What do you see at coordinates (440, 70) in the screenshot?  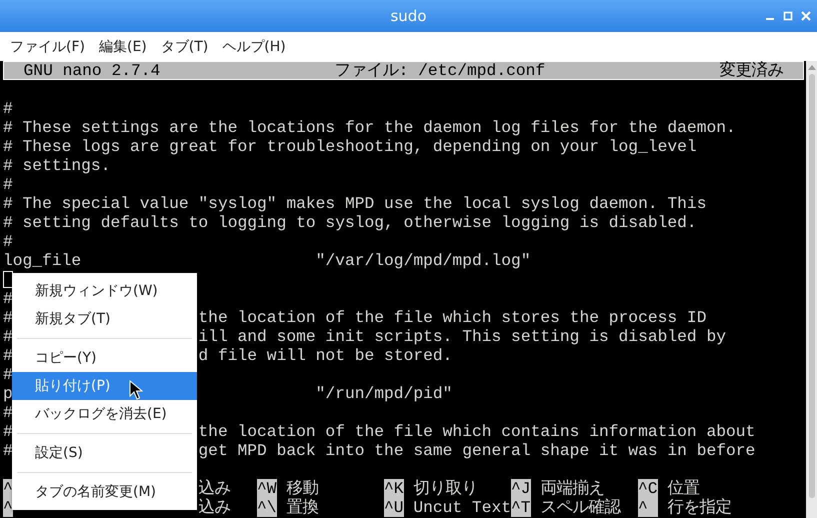 I see `file-name: ファイル: /etc/mpd.conf` at bounding box center [440, 70].